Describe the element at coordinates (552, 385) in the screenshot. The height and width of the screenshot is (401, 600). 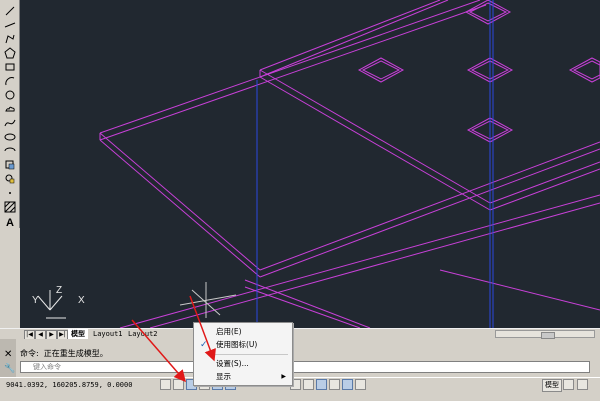
I see `model-space-button: 模型` at that location.